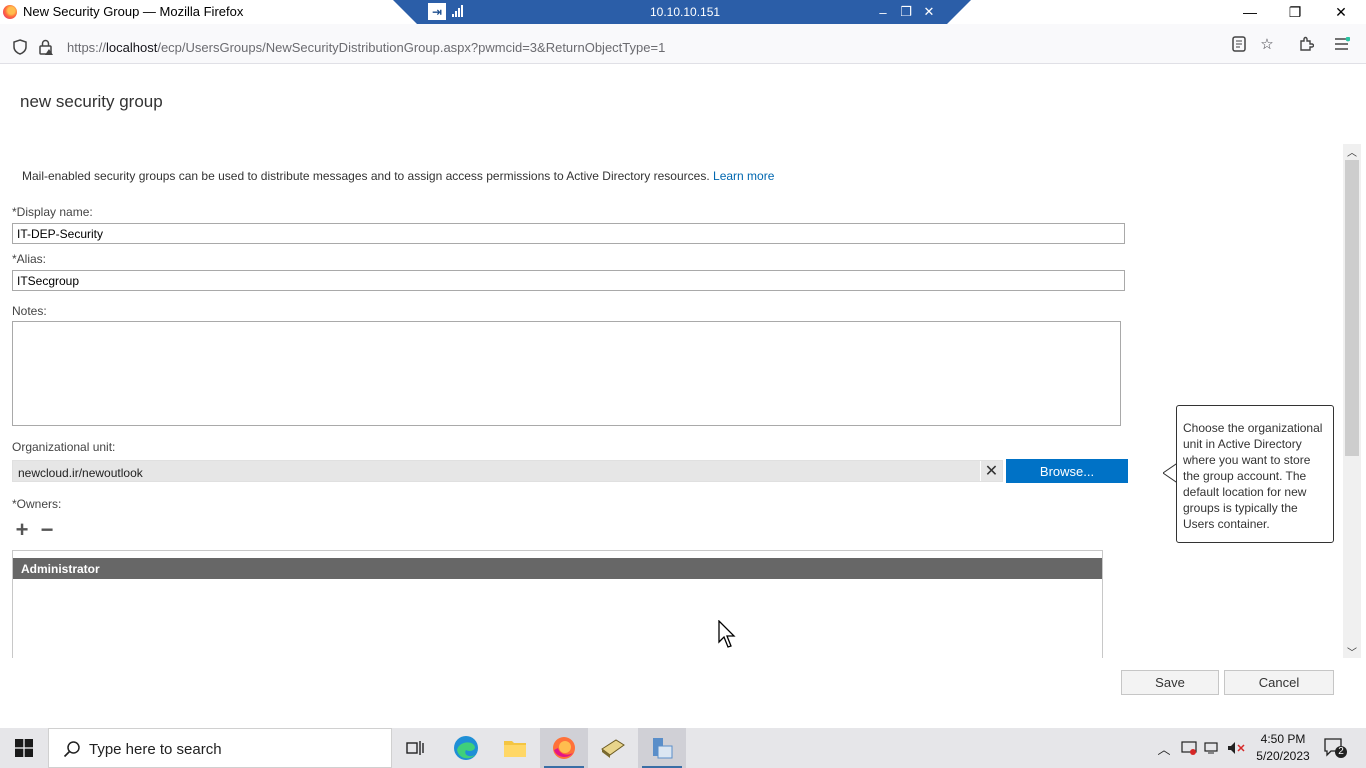  Describe the element at coordinates (10, 12) in the screenshot. I see `firefox-logo-icon` at that location.